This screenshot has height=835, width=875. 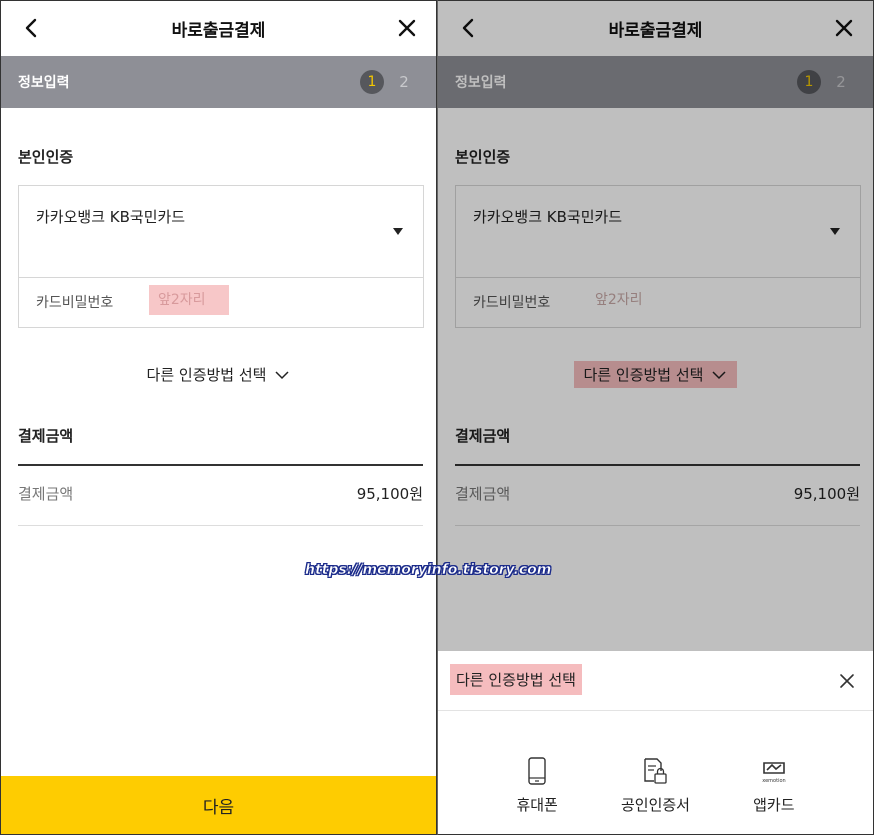 I want to click on bottom-sheet: 다른 인증방법 선택 휴대폰 공인인증서 xemotion 앱카드, so click(x=655, y=742).